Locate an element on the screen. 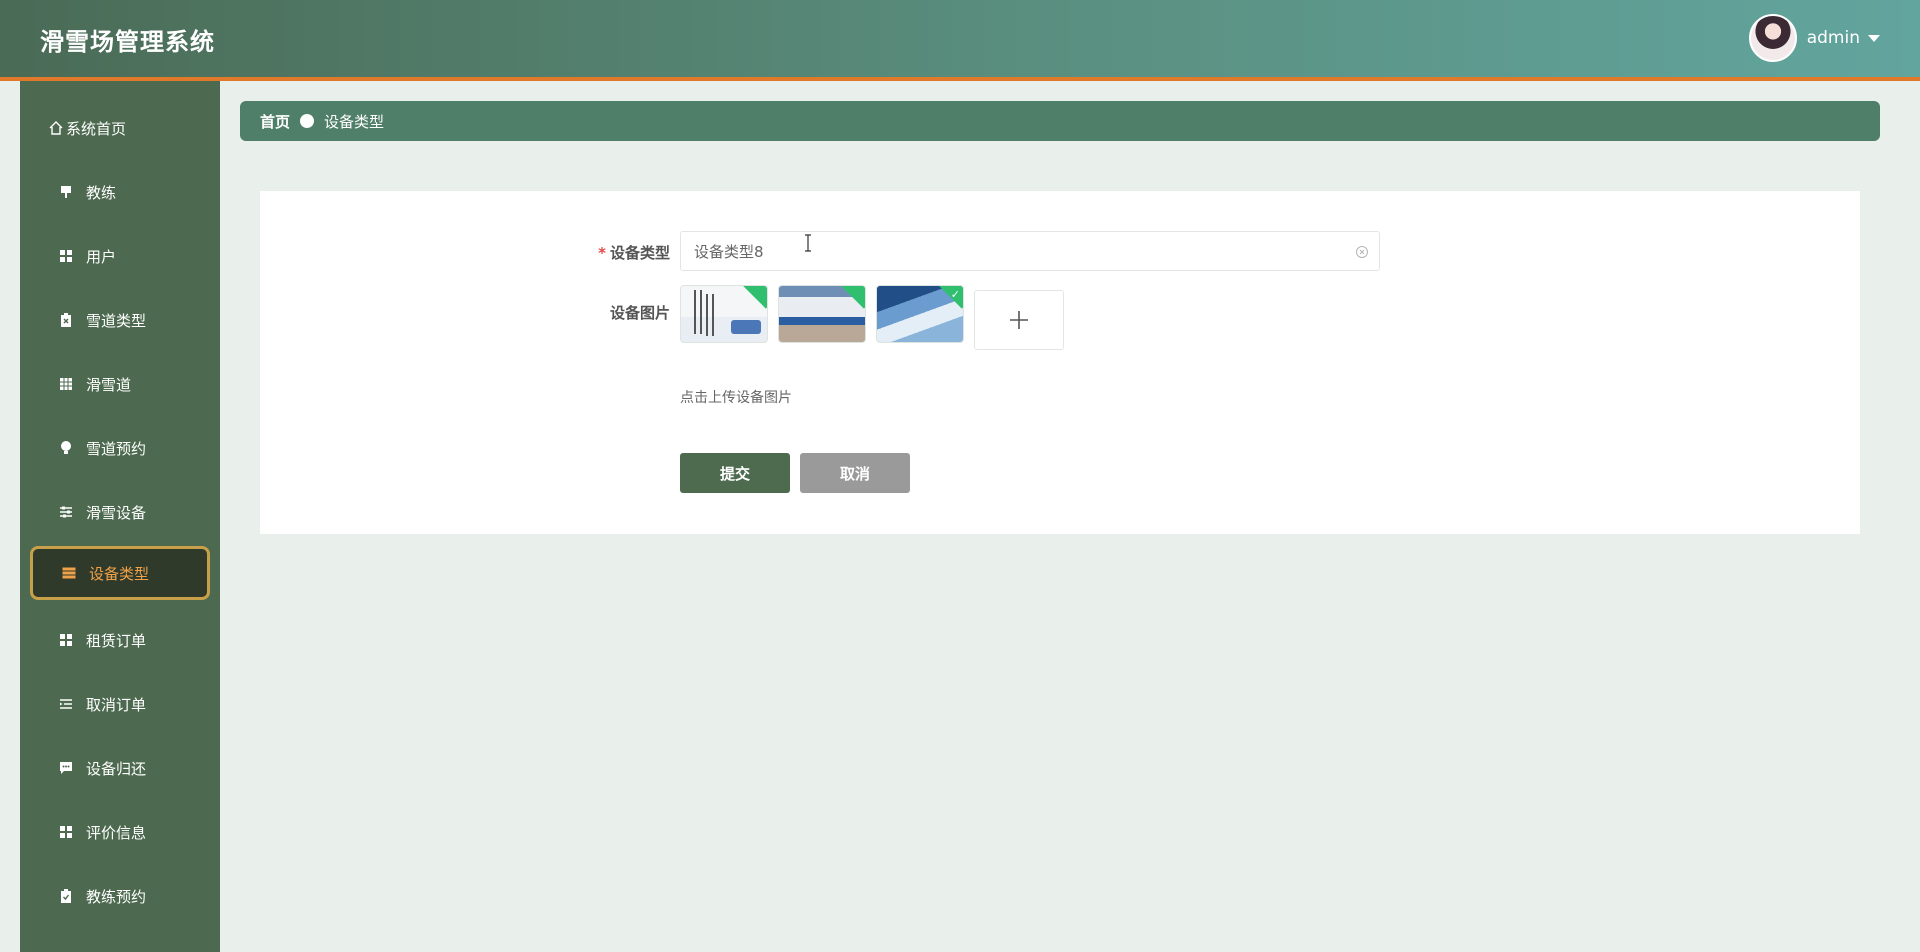 This screenshot has width=1920, height=952. text-cursor-icon is located at coordinates (808, 243).